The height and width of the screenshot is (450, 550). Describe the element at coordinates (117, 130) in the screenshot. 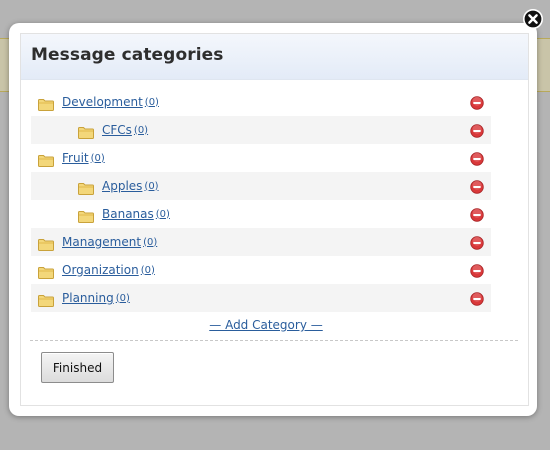

I see `category-name-link: CFCs` at that location.